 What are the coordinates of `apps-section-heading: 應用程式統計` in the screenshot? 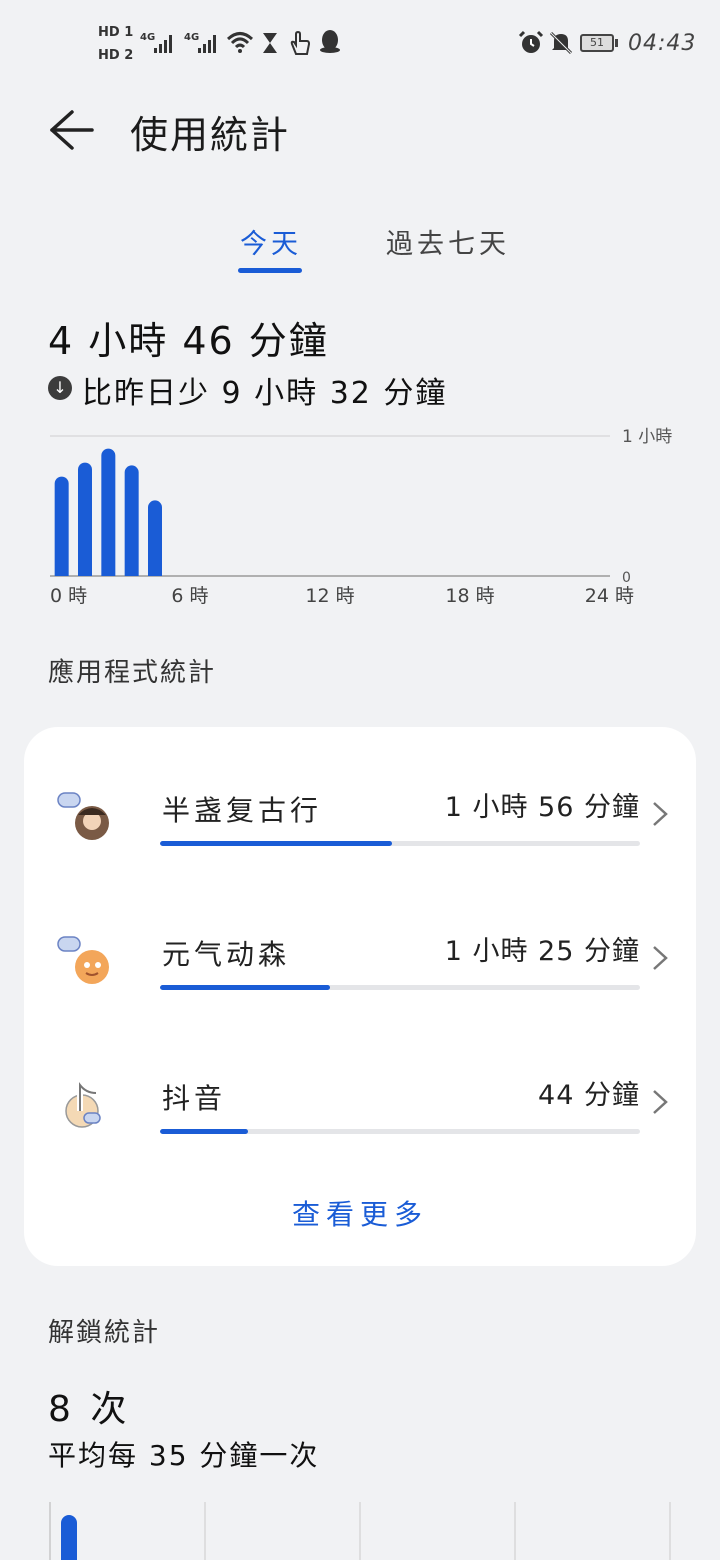 It's located at (132, 673).